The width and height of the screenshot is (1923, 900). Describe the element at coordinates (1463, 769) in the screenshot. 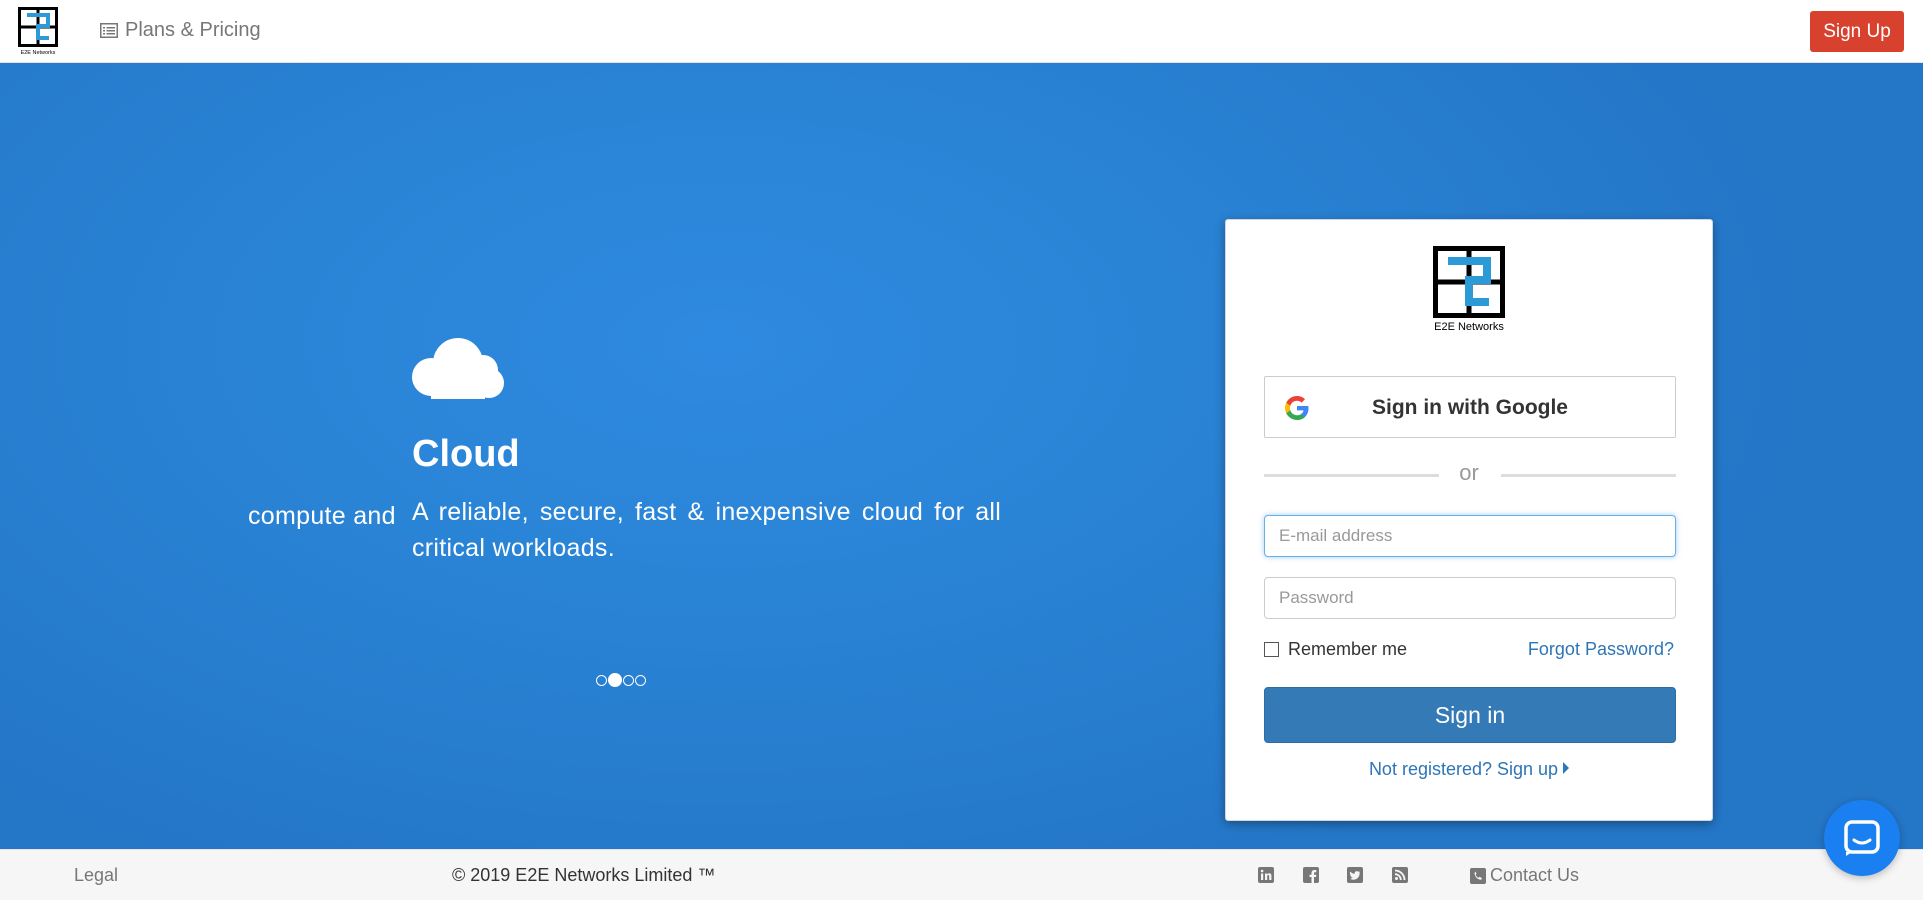

I see `signup-link-label: Not registered? Sign up` at that location.